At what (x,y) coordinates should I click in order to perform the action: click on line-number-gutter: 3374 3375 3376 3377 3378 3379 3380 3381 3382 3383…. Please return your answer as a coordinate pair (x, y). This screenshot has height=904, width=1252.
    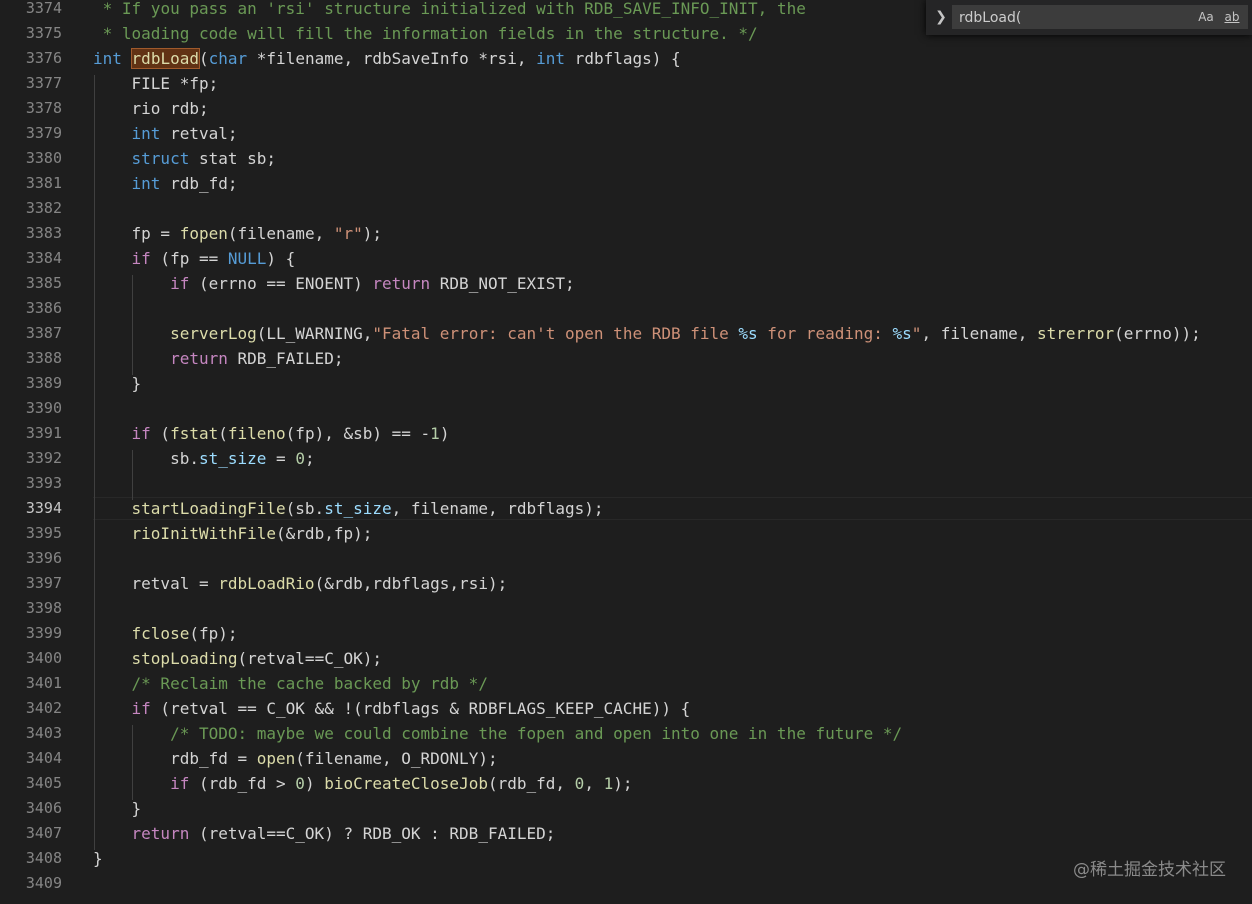
    Looking at the image, I should click on (31, 448).